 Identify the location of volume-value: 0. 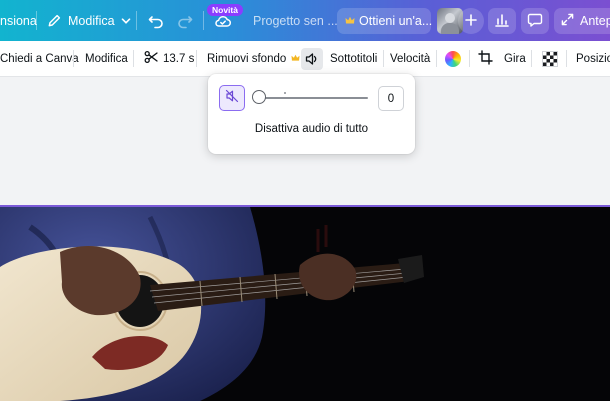
(391, 98).